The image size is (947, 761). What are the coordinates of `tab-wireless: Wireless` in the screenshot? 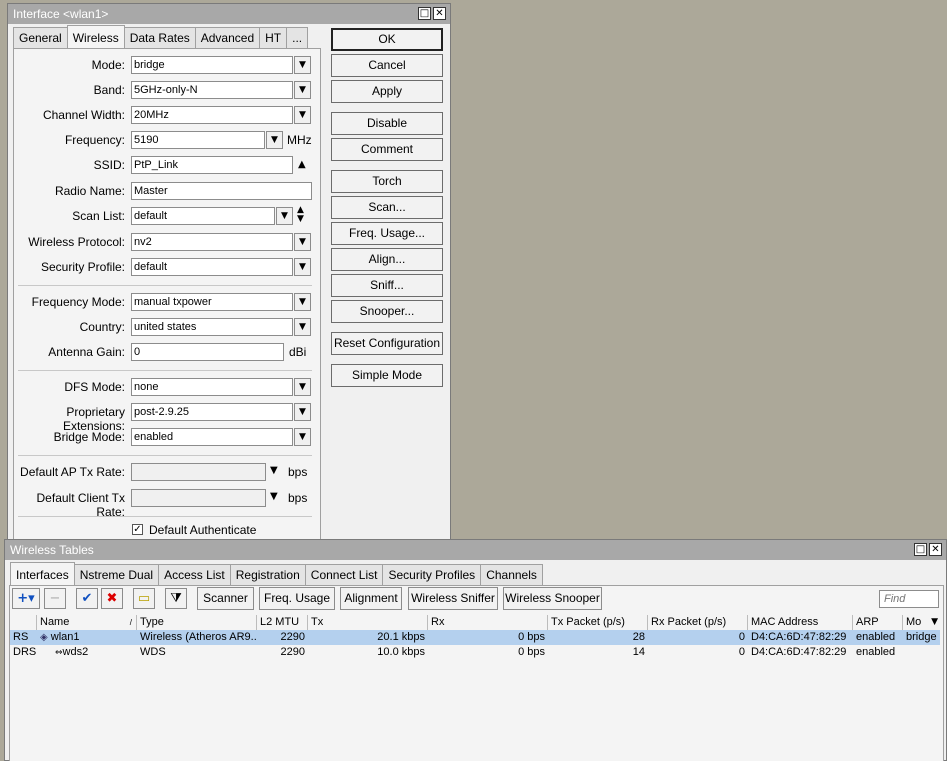 It's located at (95, 36).